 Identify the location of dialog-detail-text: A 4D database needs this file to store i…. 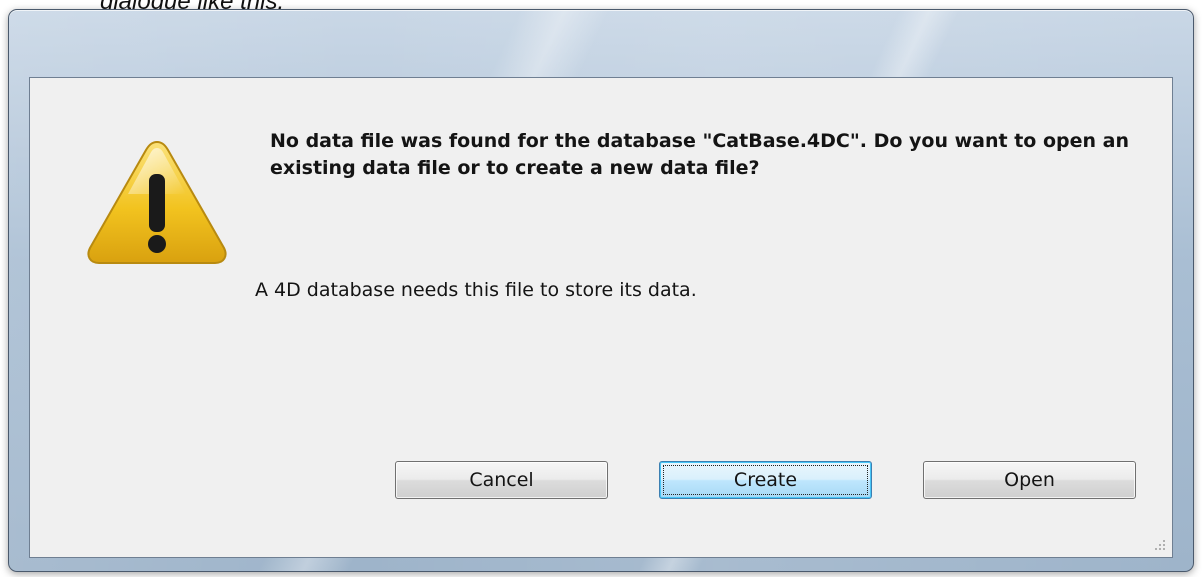
(476, 290).